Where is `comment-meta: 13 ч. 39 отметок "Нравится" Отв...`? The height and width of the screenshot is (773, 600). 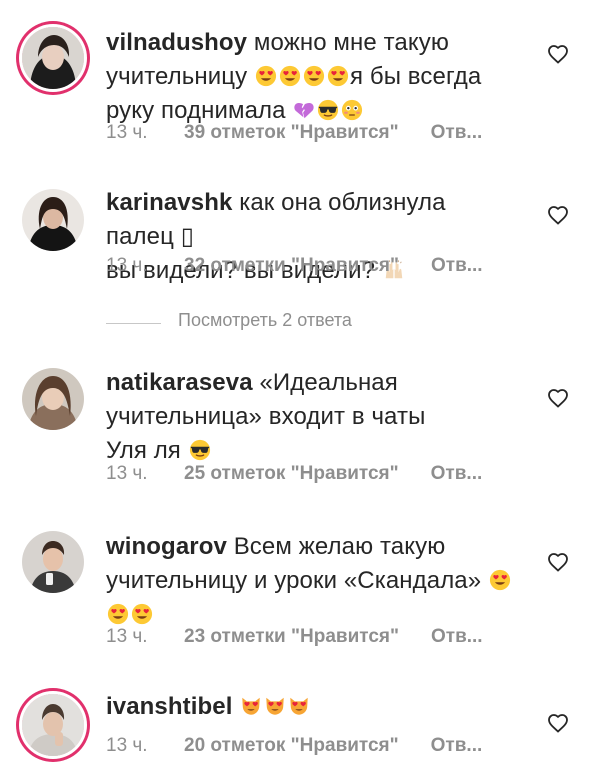
comment-meta: 13 ч. 39 отметок "Нравится" Отв... is located at coordinates (294, 133).